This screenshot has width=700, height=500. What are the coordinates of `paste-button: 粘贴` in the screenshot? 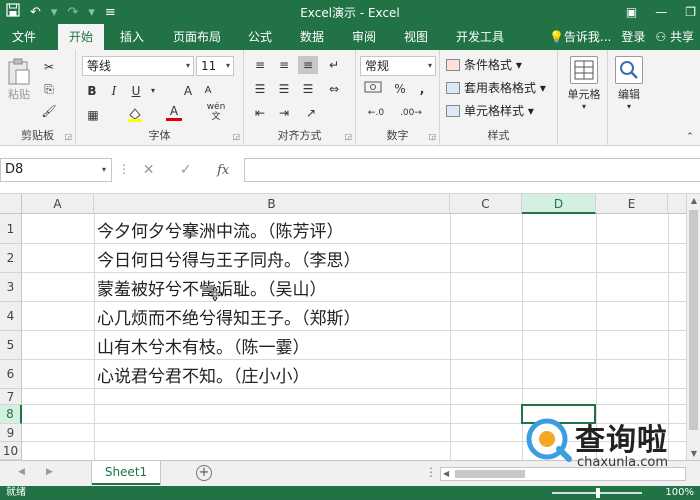 It's located at (19, 80).